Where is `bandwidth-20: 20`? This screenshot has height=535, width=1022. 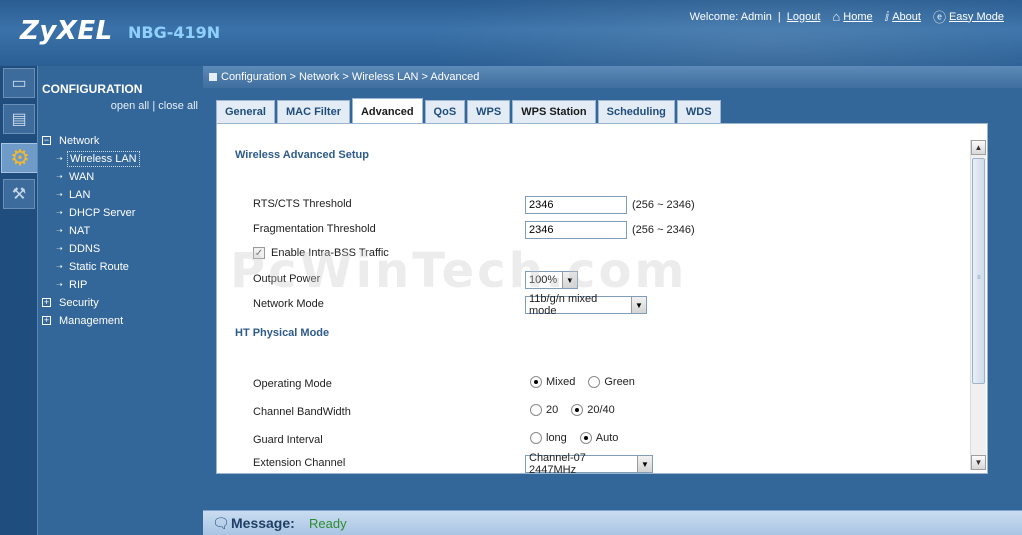 bandwidth-20: 20 is located at coordinates (544, 410).